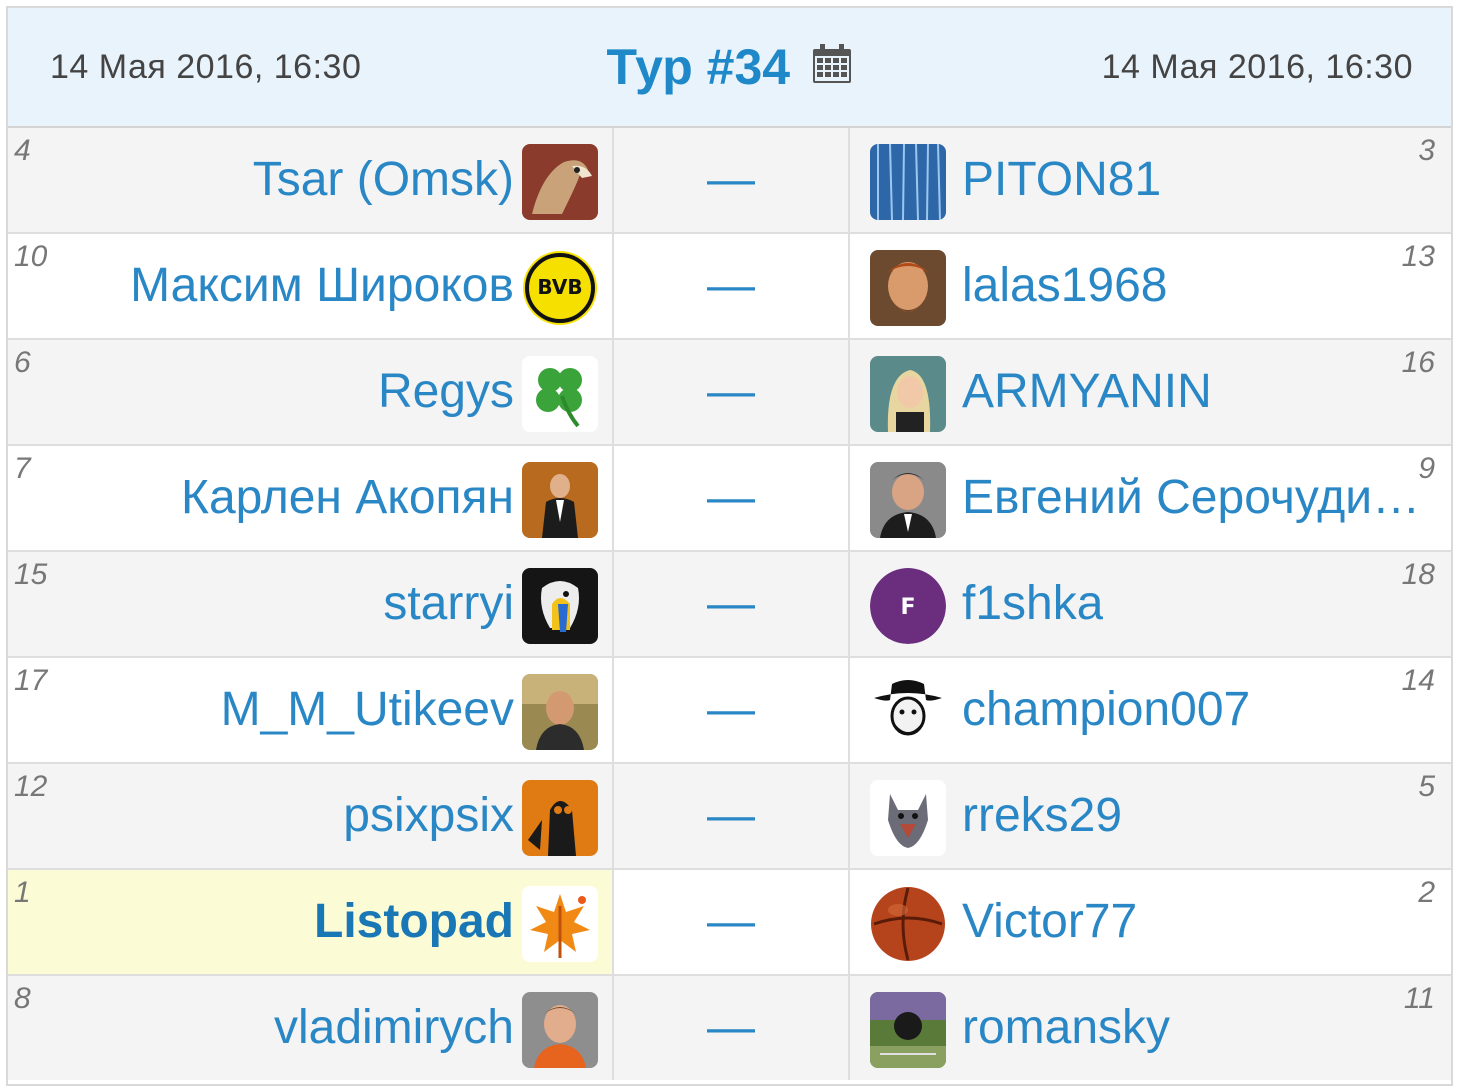 This screenshot has height=1090, width=1460. I want to click on away-position: 3, so click(1426, 150).